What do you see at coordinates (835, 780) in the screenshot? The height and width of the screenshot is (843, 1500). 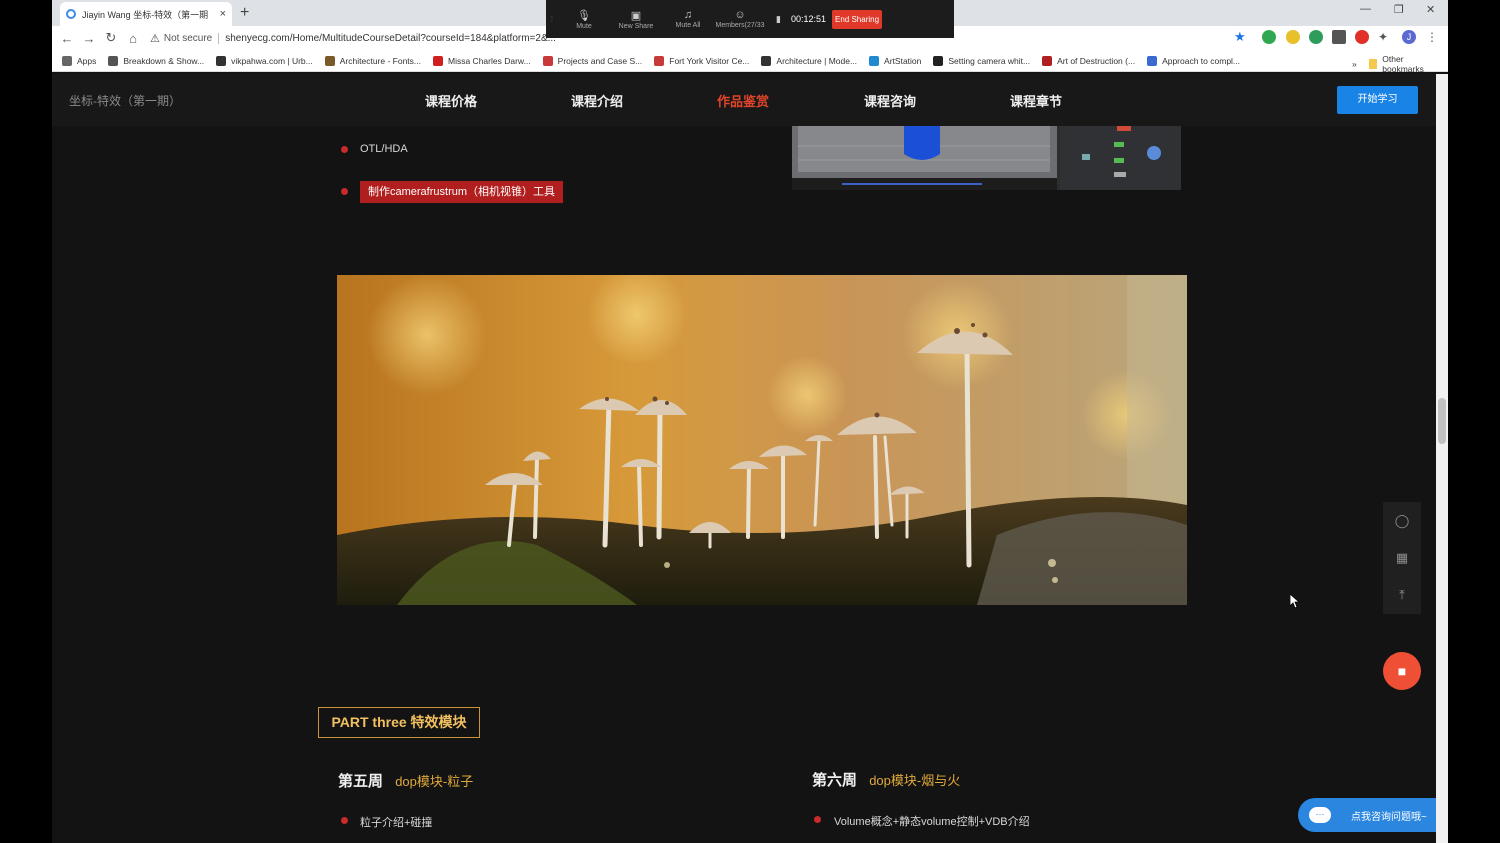 I see `week6-title: 第六周` at bounding box center [835, 780].